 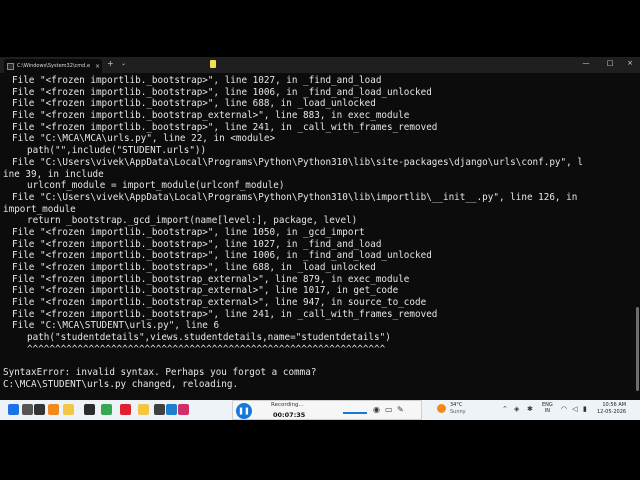 I want to click on volume-icon: ◁, so click(x=574, y=409).